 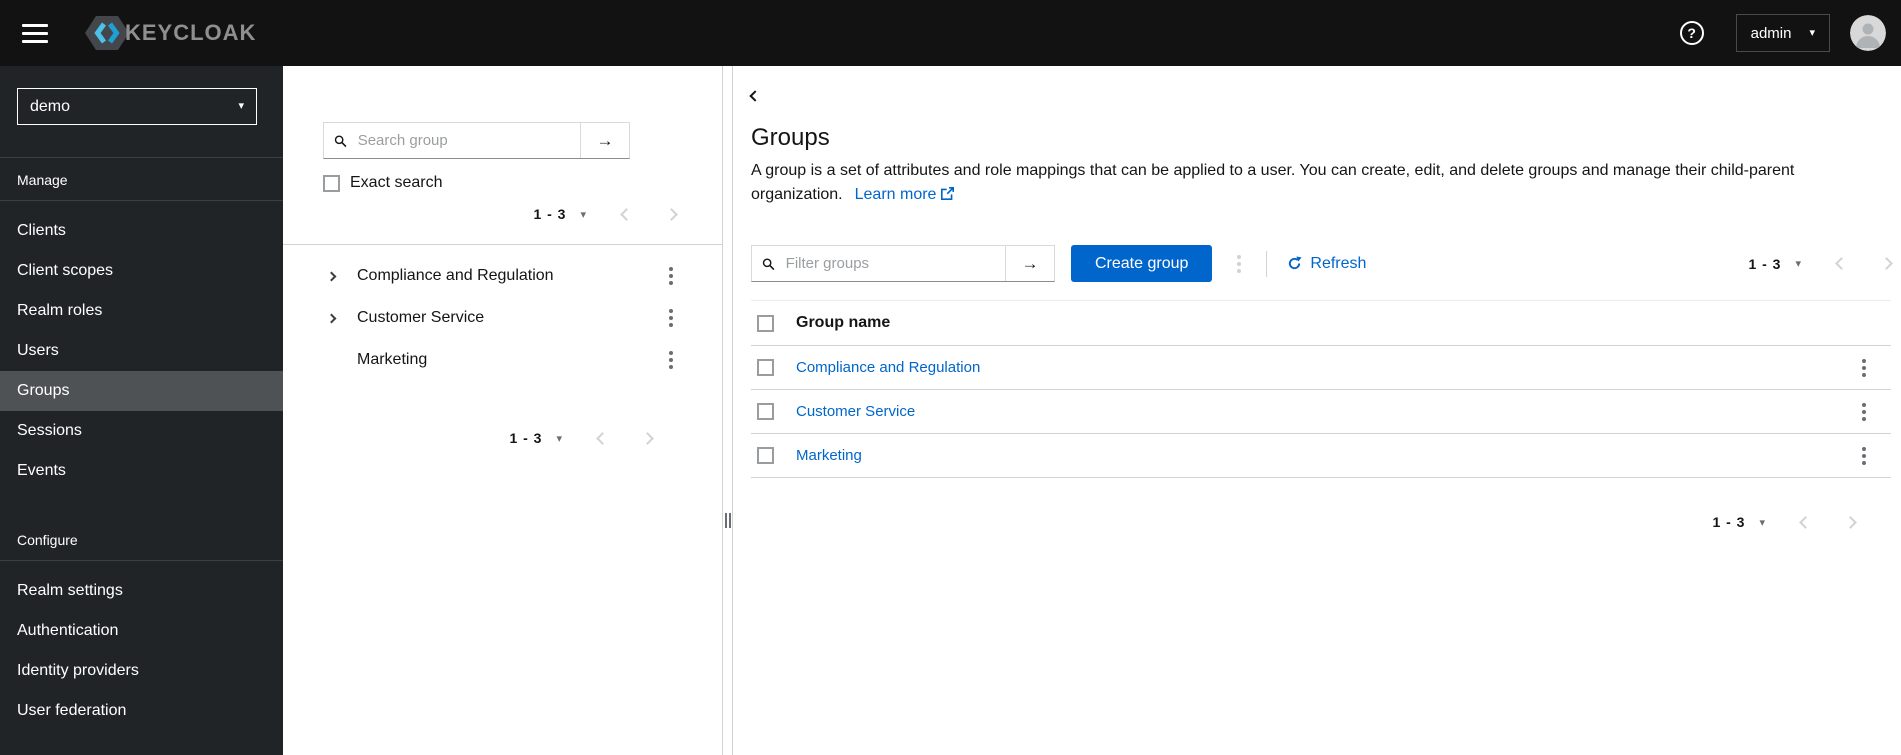 I want to click on keycloak-hexagon-icon, so click(x=107, y=33).